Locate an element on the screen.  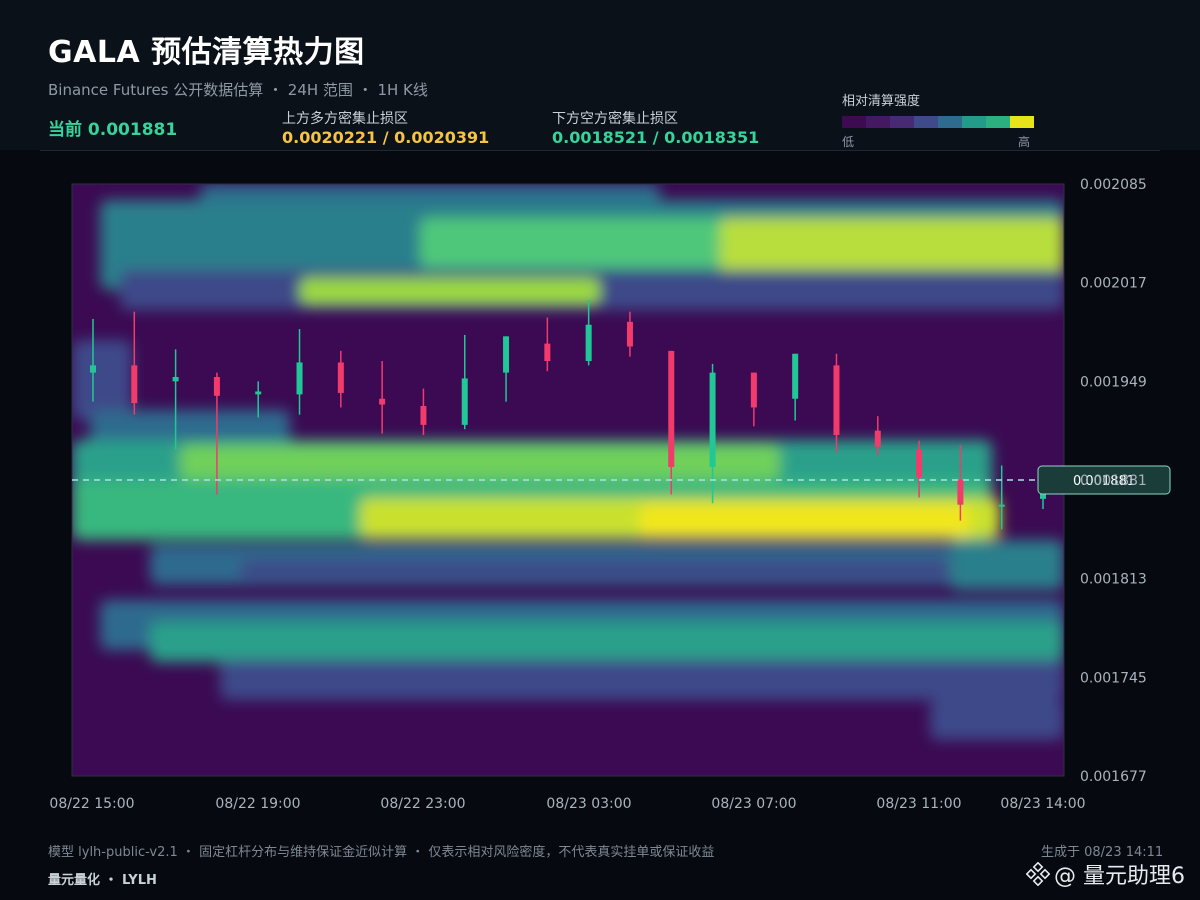
upper-zone-value: 0.0020221 / 0.0020391 is located at coordinates (386, 137).